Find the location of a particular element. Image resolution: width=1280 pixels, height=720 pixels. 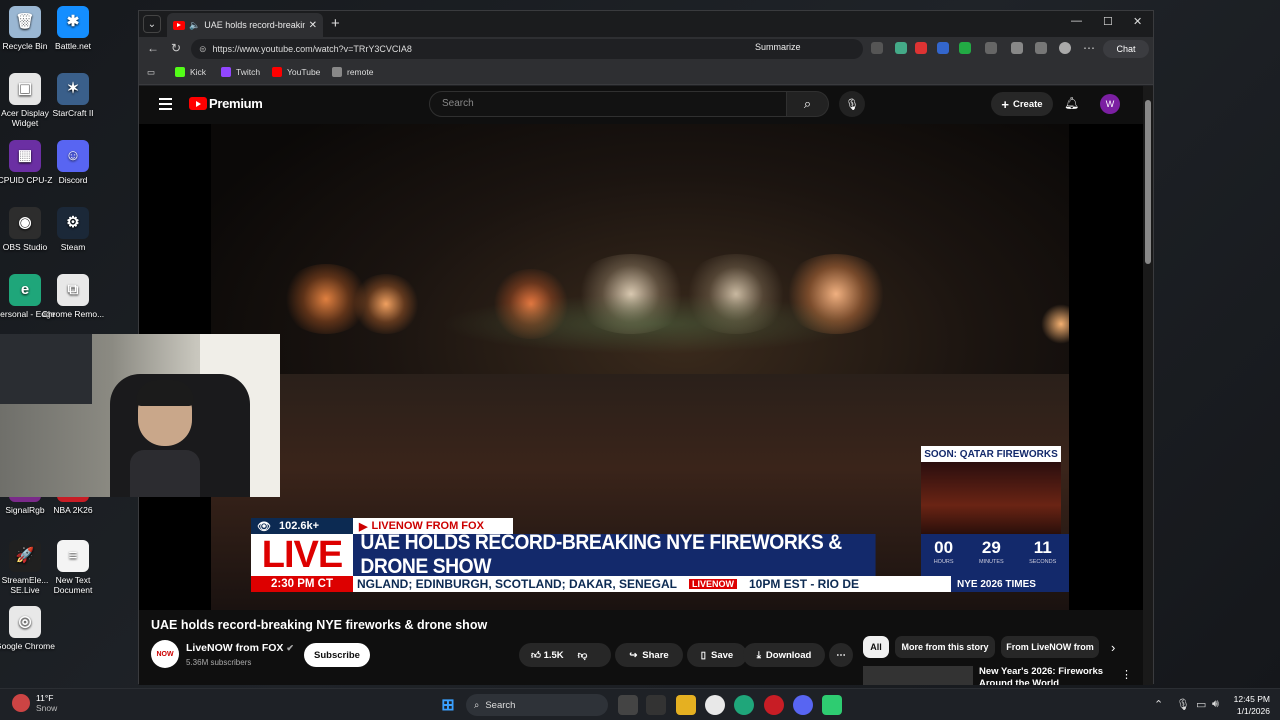

desktop-icon: ☺ Discord is located at coordinates (73, 162).